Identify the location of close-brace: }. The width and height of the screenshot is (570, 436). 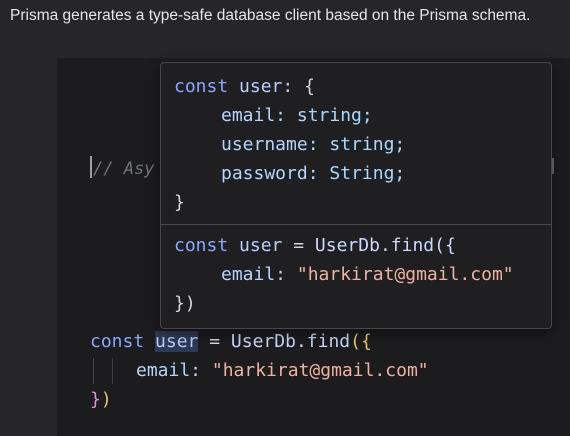
(95, 399).